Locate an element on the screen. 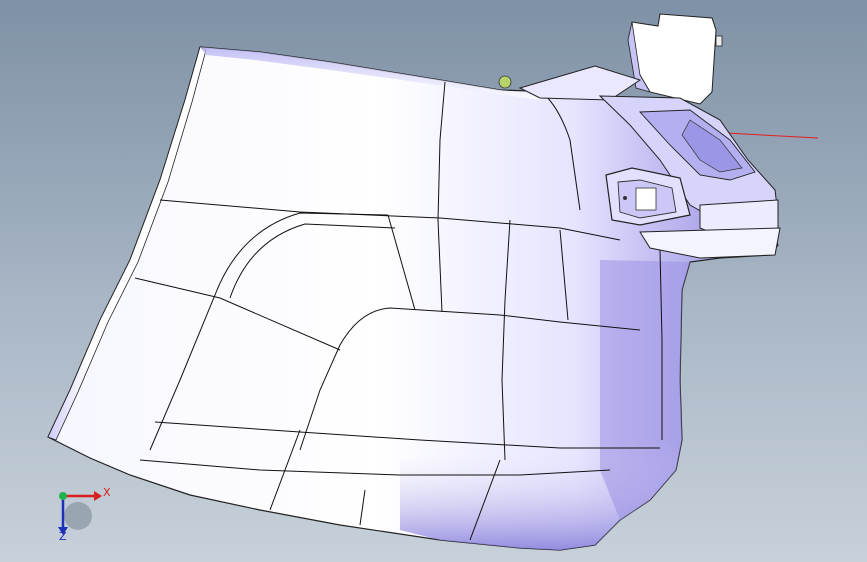 The height and width of the screenshot is (562, 867). x-axis-label: X is located at coordinates (107, 492).